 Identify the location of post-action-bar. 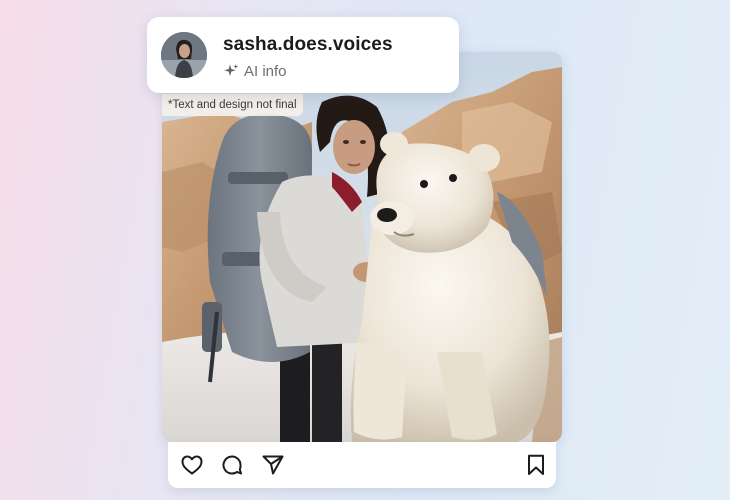
(362, 465).